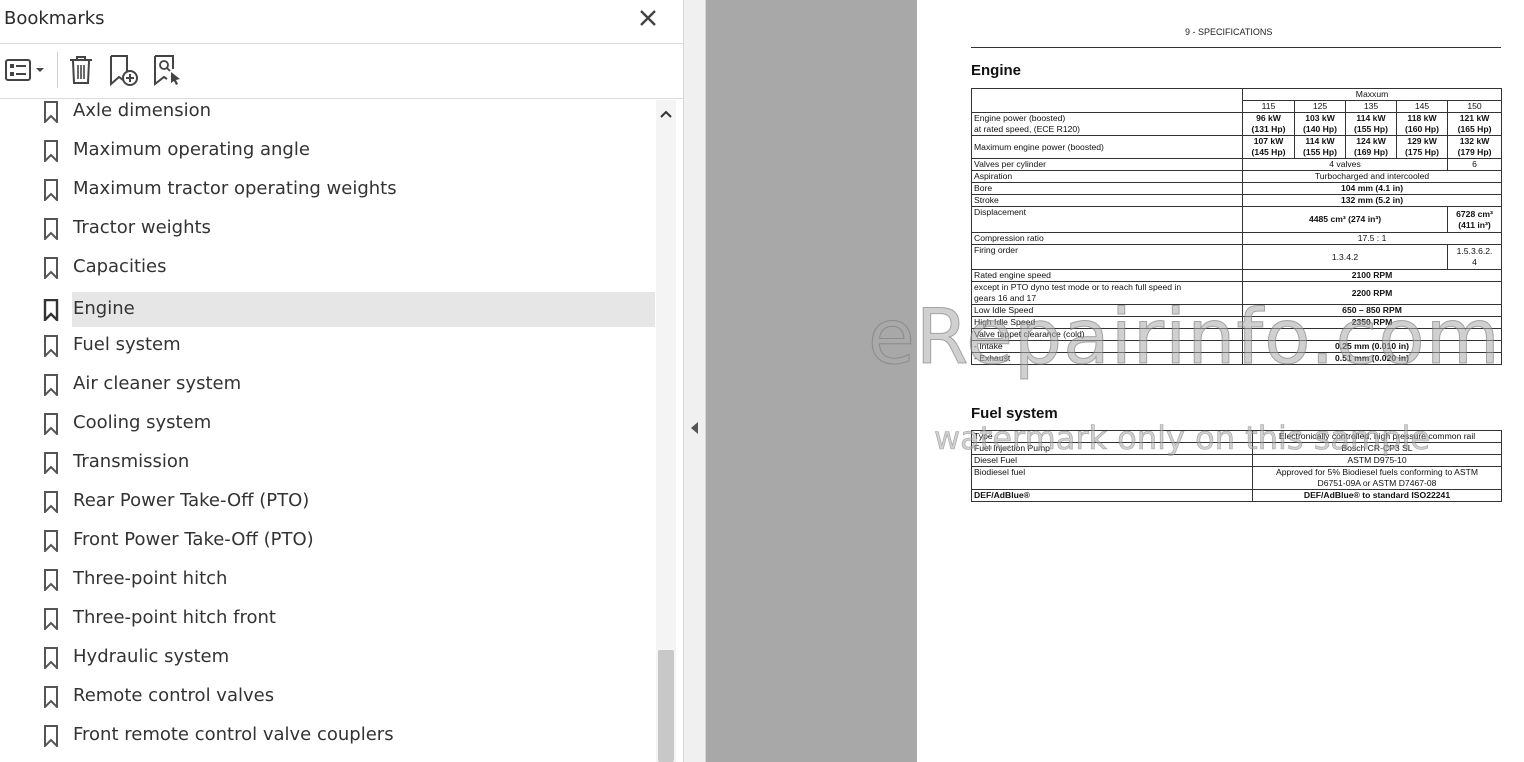 The image size is (1524, 762). I want to click on table-row: High Idle Speed 2350 RPM, so click(1237, 322).